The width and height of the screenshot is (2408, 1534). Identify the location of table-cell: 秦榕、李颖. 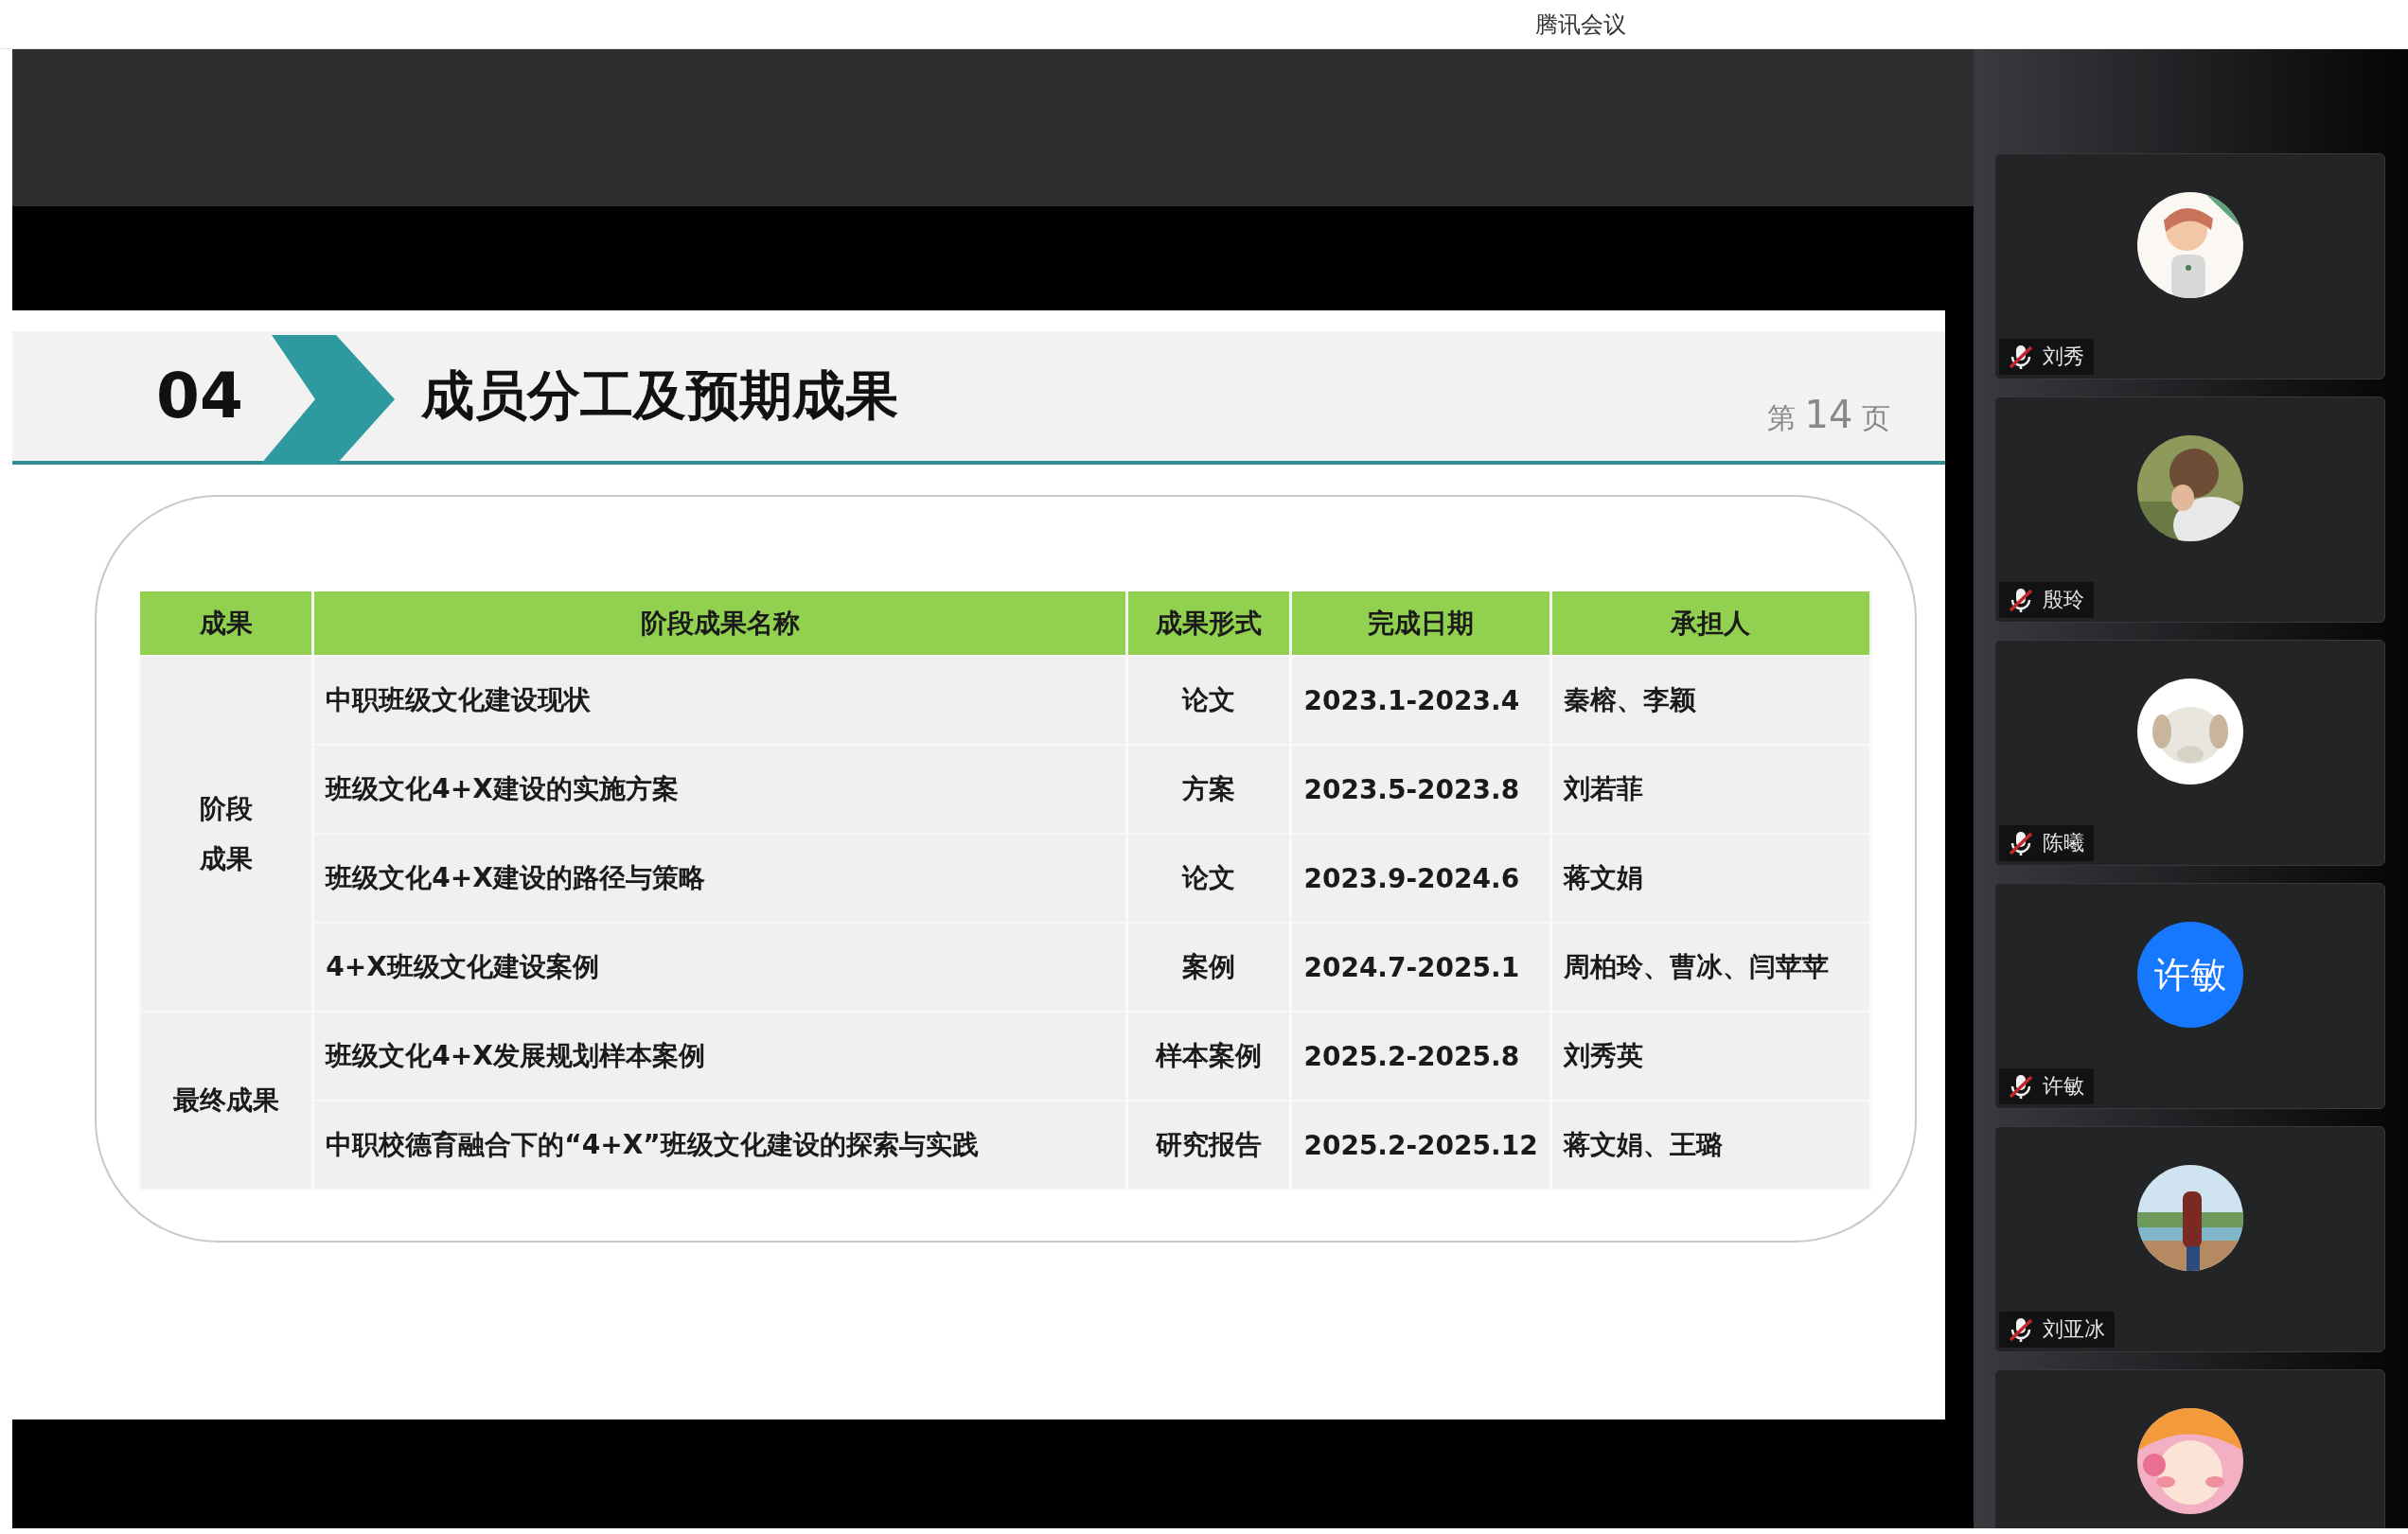
(1710, 700).